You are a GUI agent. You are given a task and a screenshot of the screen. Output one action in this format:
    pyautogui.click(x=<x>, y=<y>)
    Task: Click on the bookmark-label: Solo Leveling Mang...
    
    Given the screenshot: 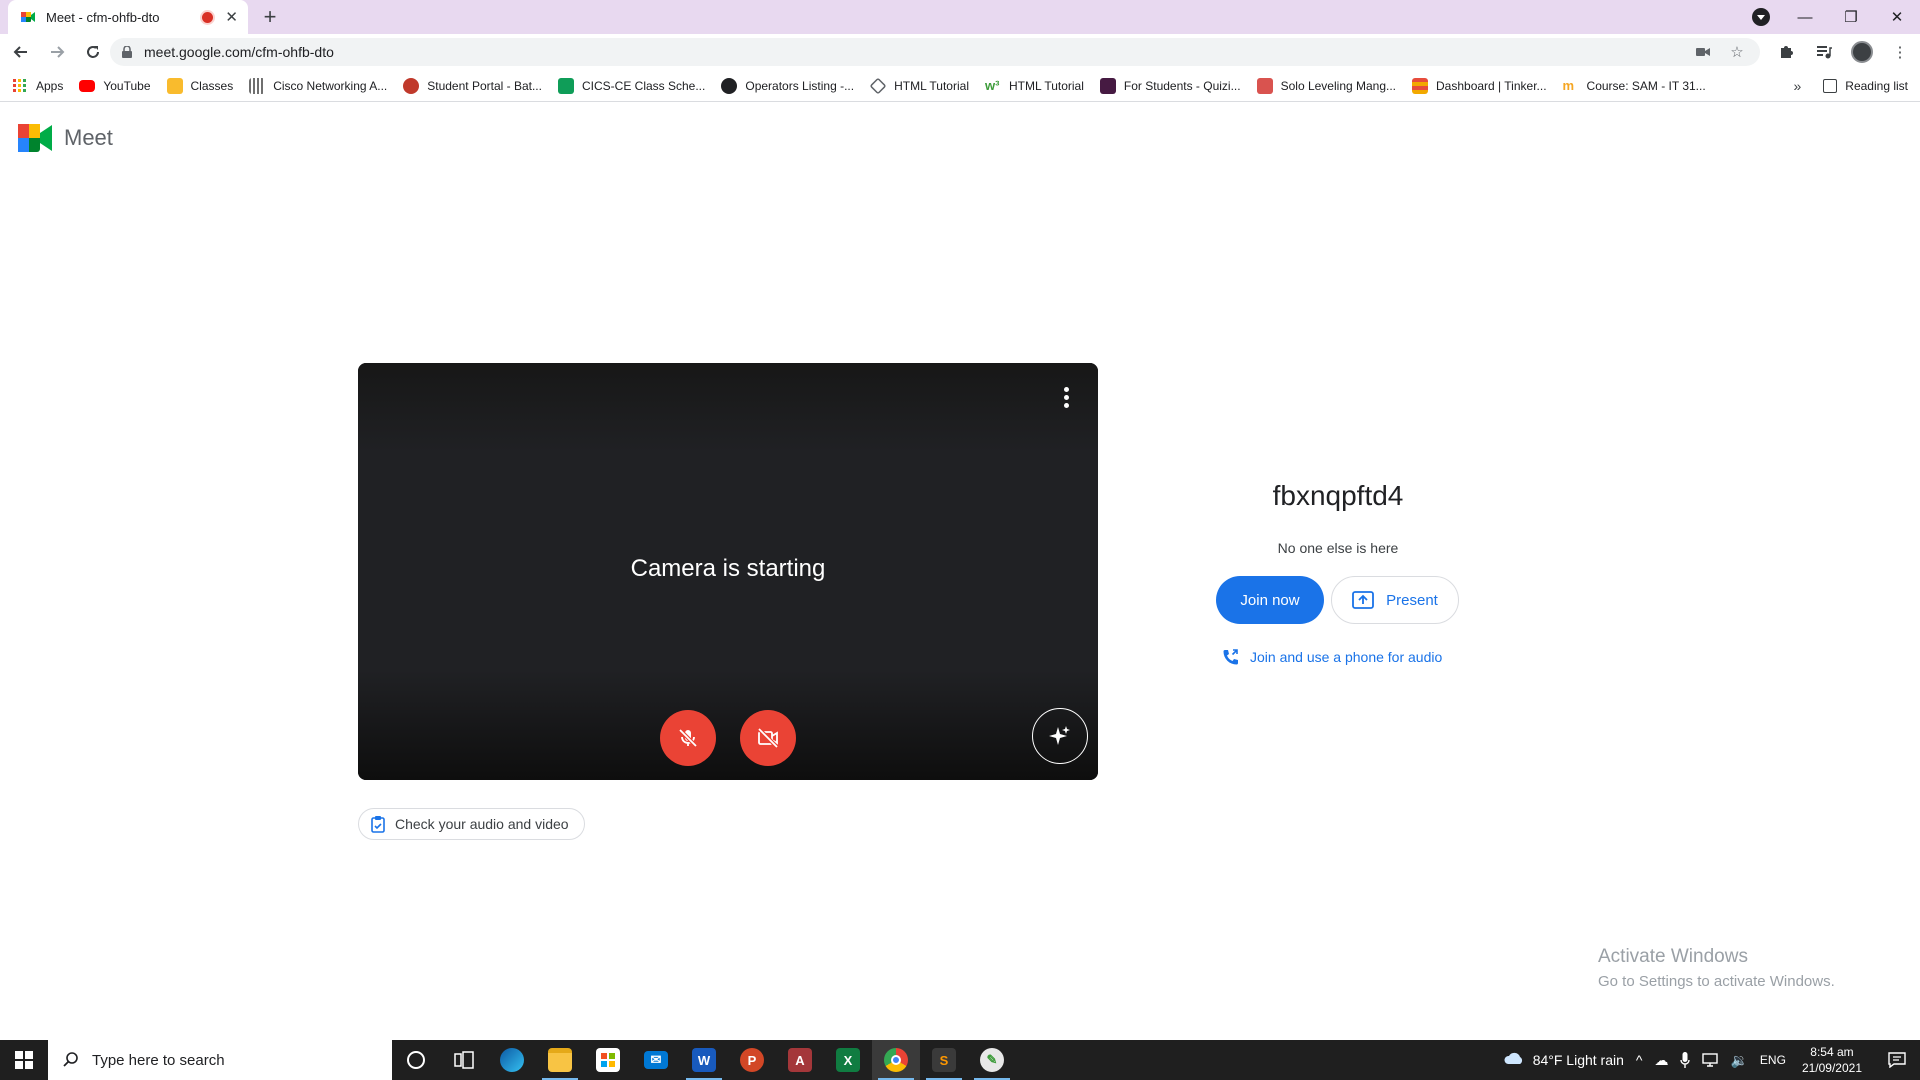 What is the action you would take?
    pyautogui.click(x=1338, y=85)
    